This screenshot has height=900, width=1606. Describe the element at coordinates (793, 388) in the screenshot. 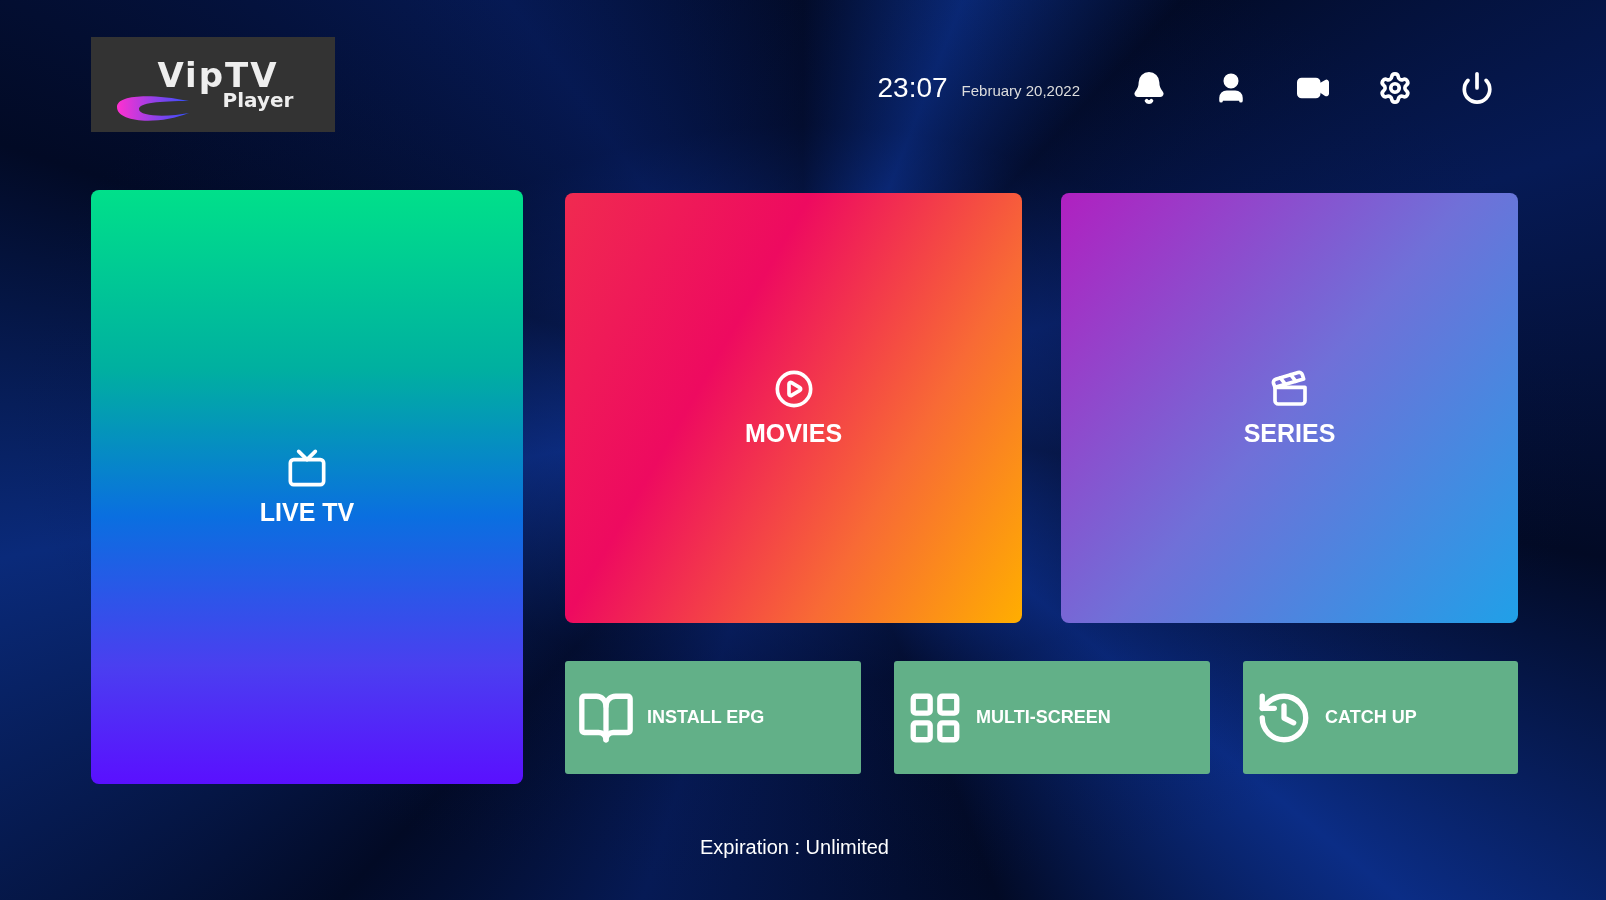

I see `play-icon` at that location.